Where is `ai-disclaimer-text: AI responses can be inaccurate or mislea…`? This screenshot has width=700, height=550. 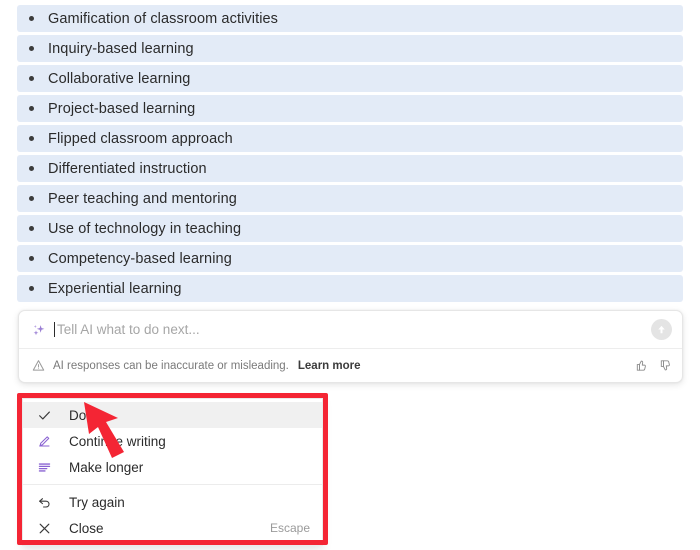
ai-disclaimer-text: AI responses can be inaccurate or mislea… is located at coordinates (171, 365).